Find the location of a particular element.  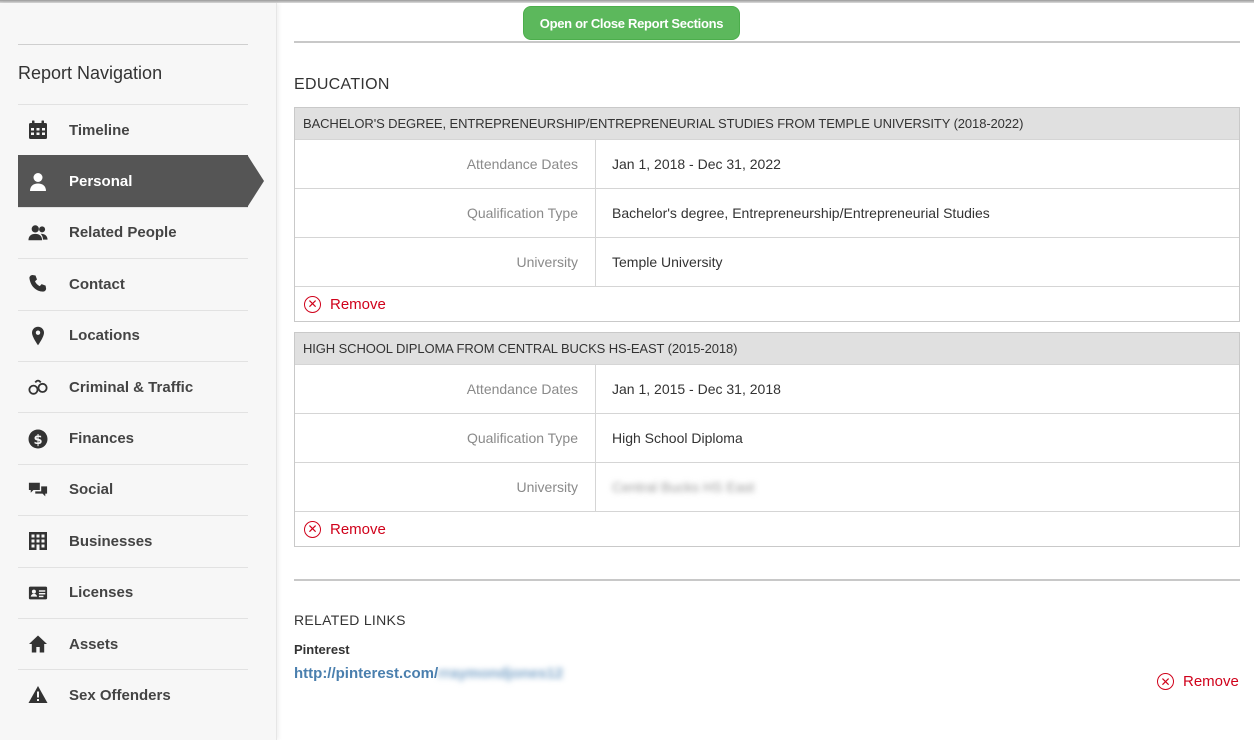

row-value-wrap: Central Bucks HS East is located at coordinates (675, 487).